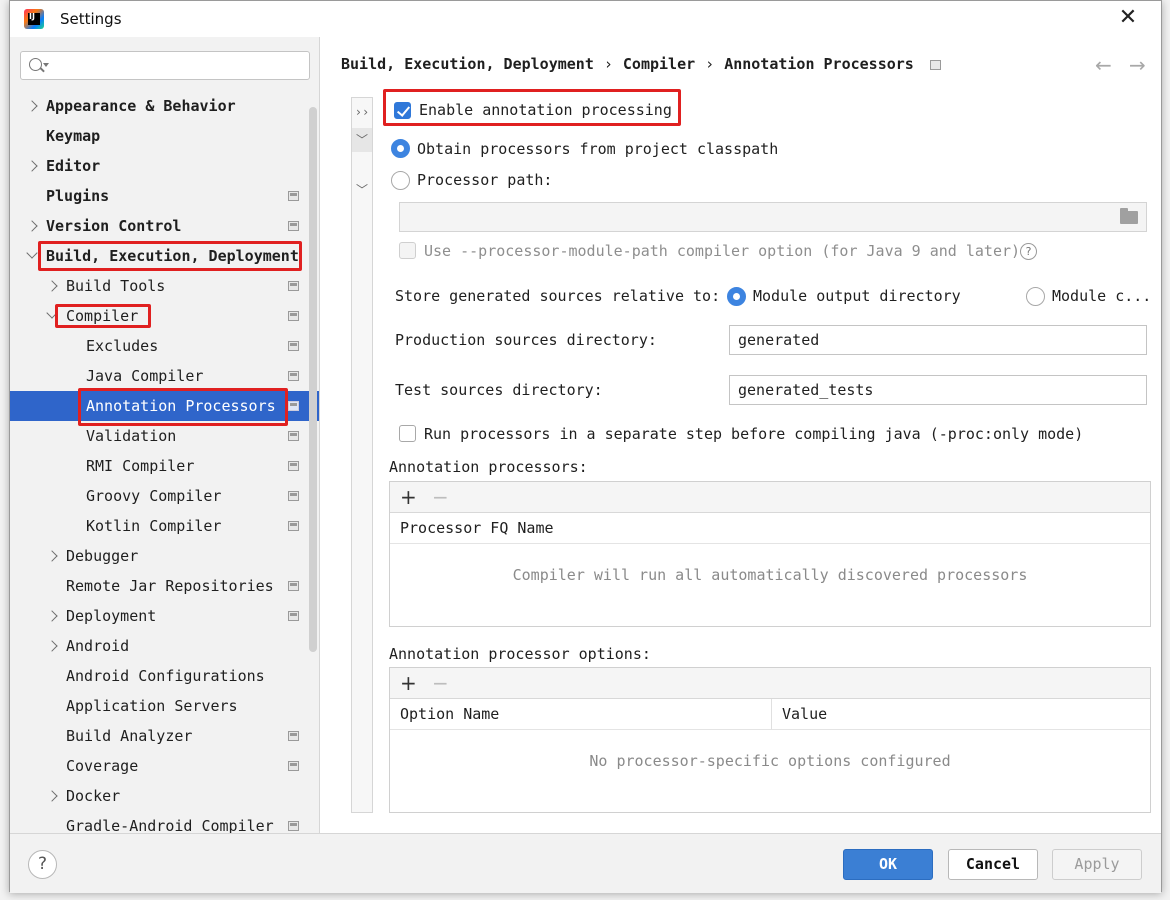  I want to click on sidebar-item-android-configurations: Android Configurations, so click(164, 676).